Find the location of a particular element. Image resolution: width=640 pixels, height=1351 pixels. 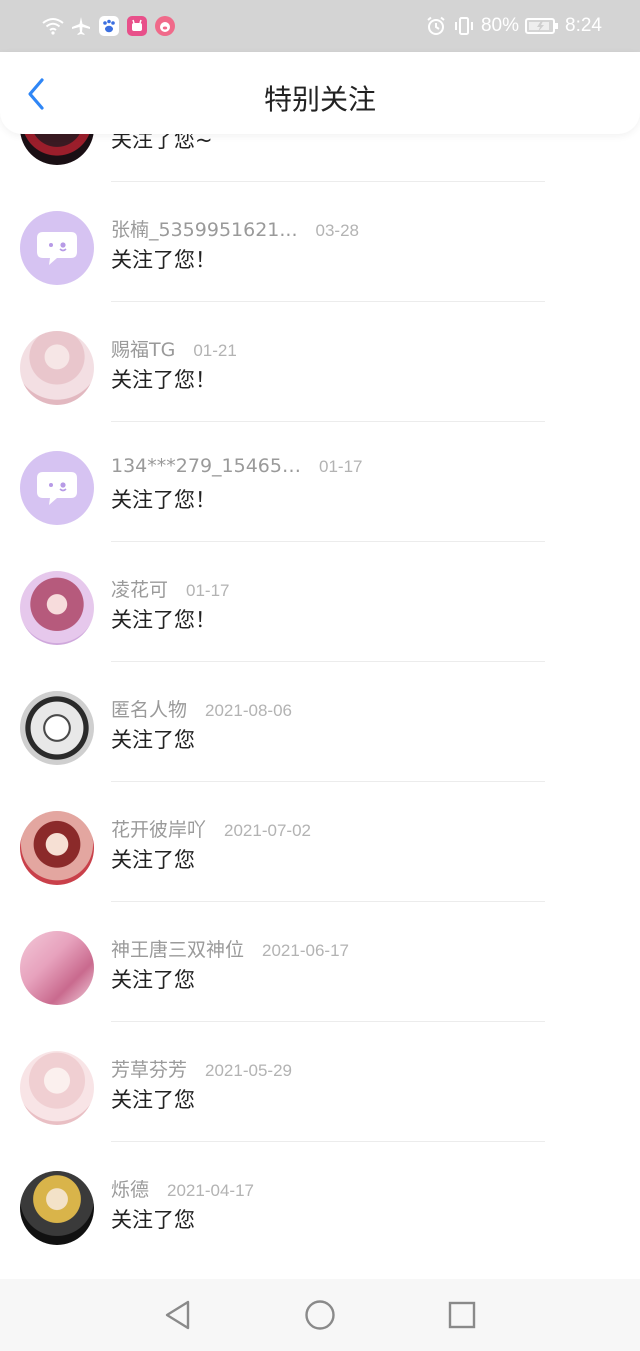

row-header: 张楠_5359951621... 03-28 is located at coordinates (235, 228).